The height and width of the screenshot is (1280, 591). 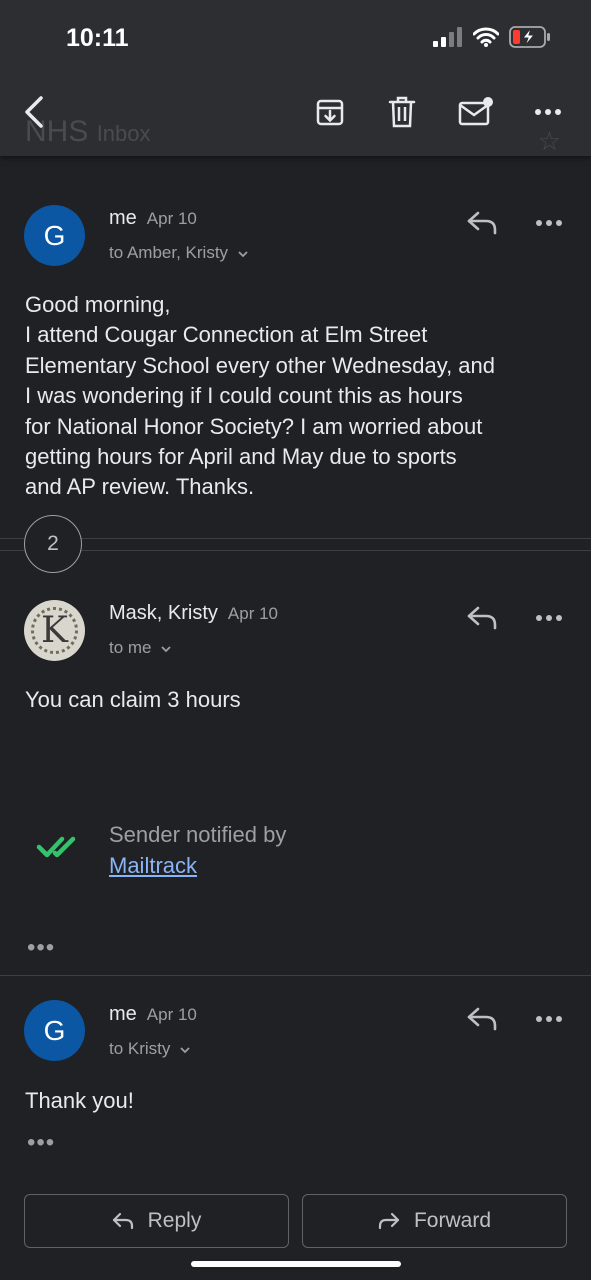 I want to click on recipients-toggle: to Kristy, so click(x=150, y=1049).